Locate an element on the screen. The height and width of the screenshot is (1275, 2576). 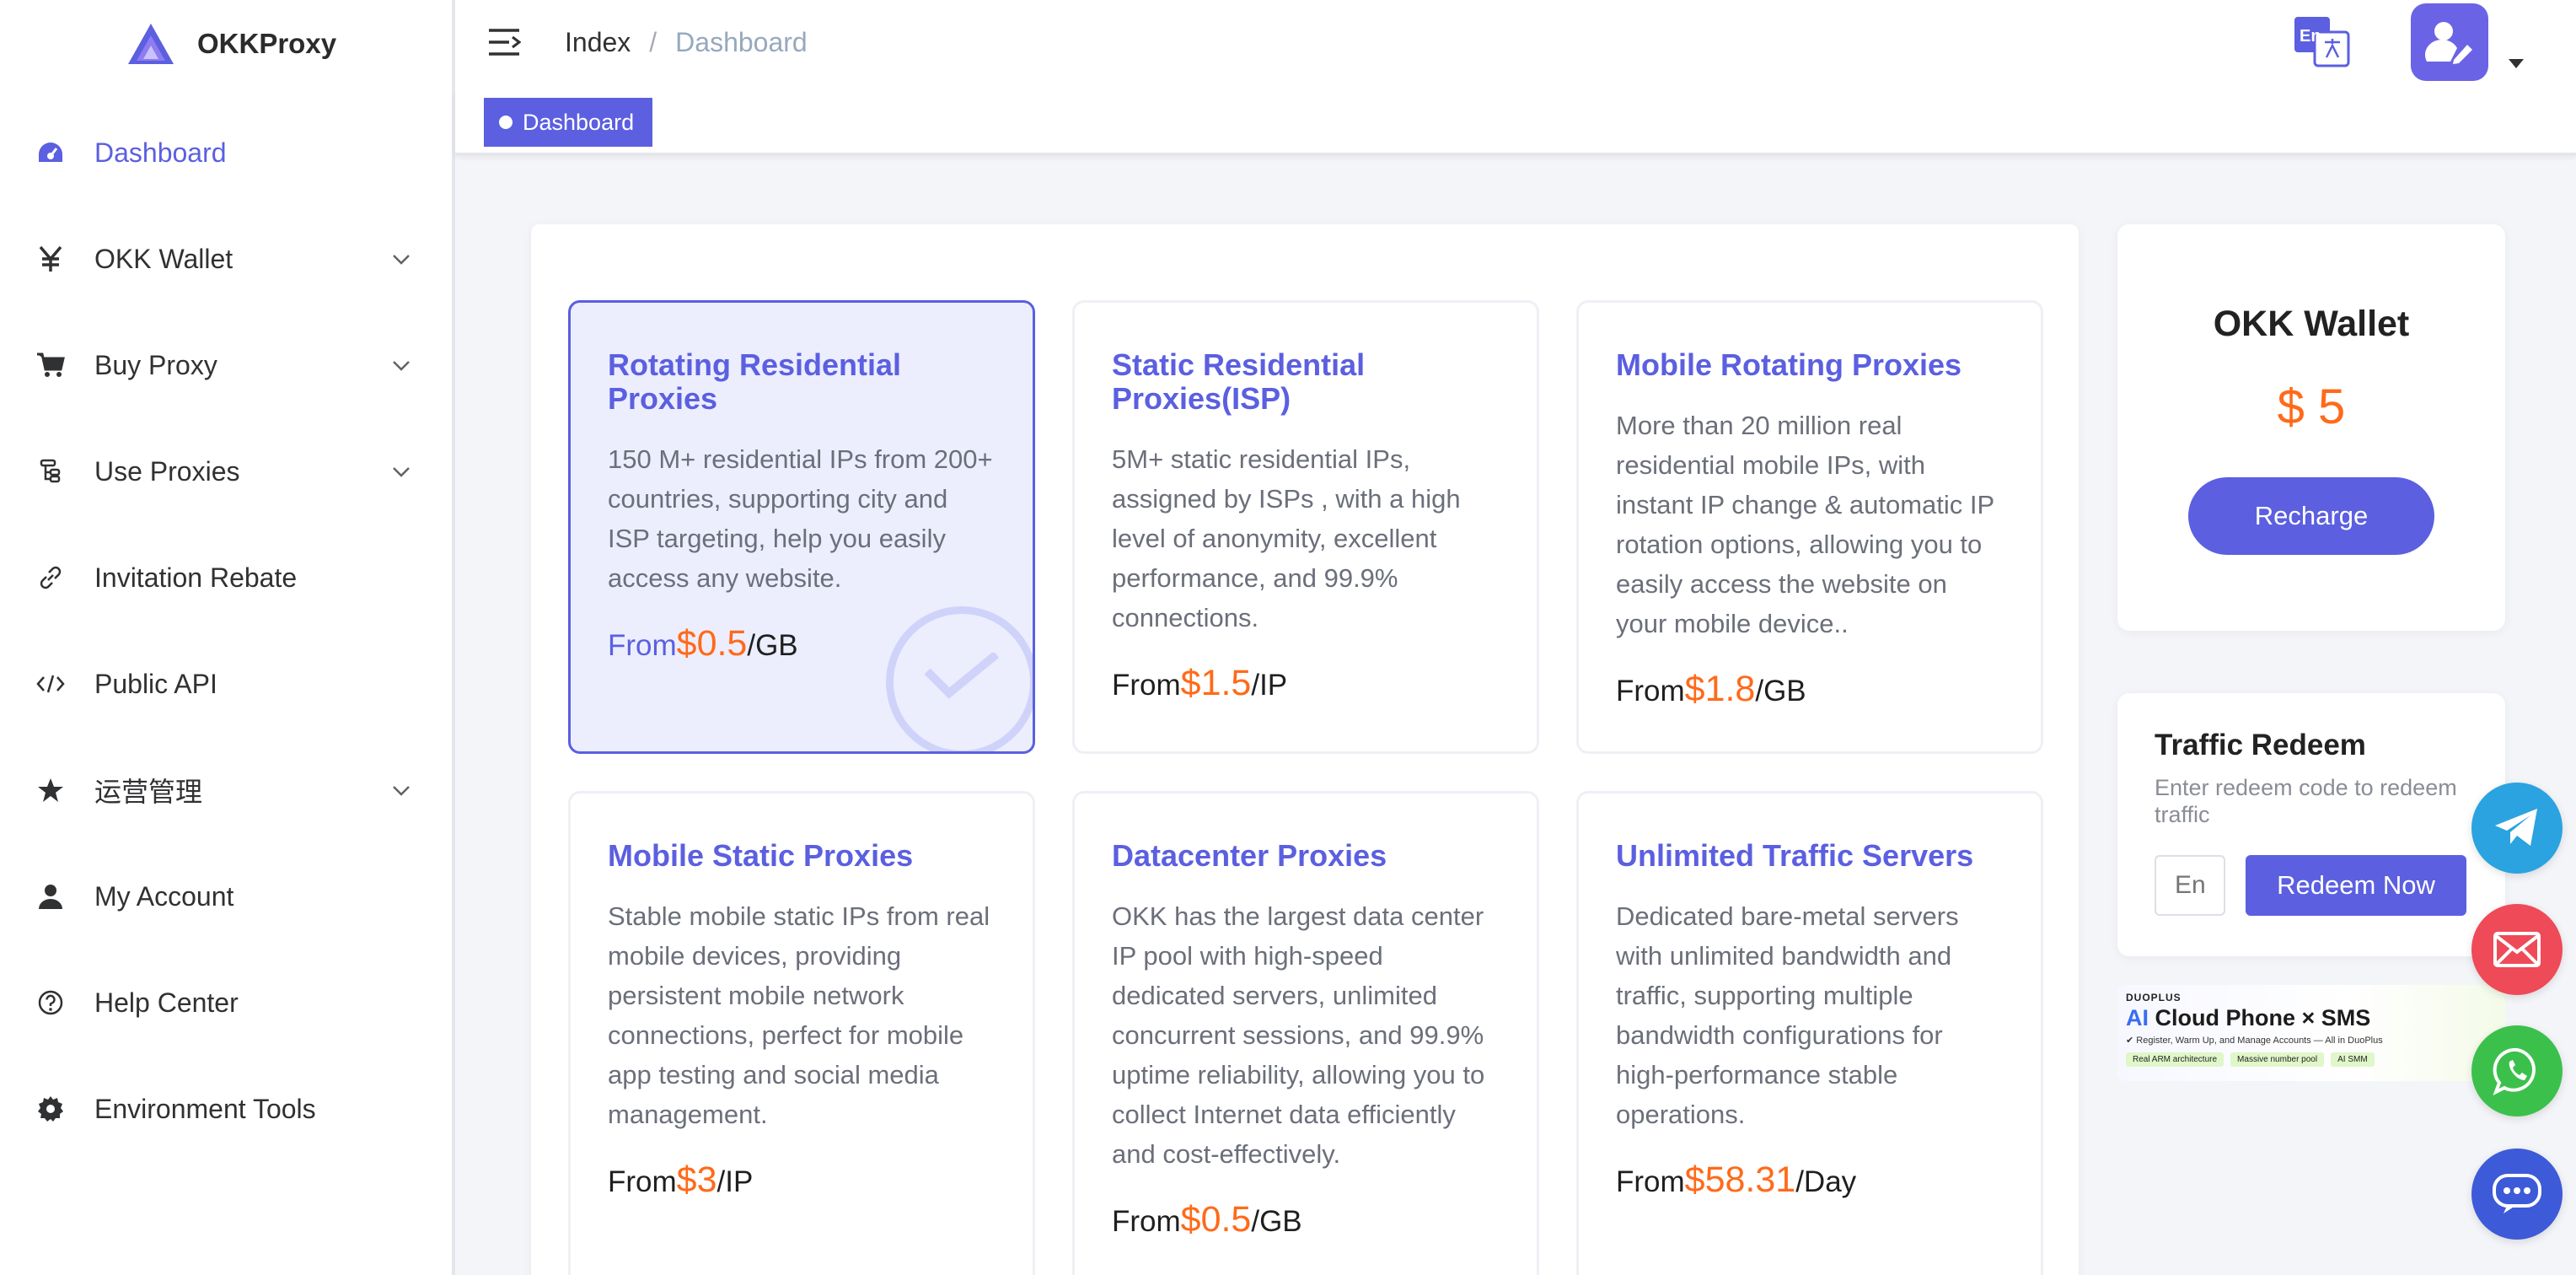
telegram-icon is located at coordinates (2516, 827).